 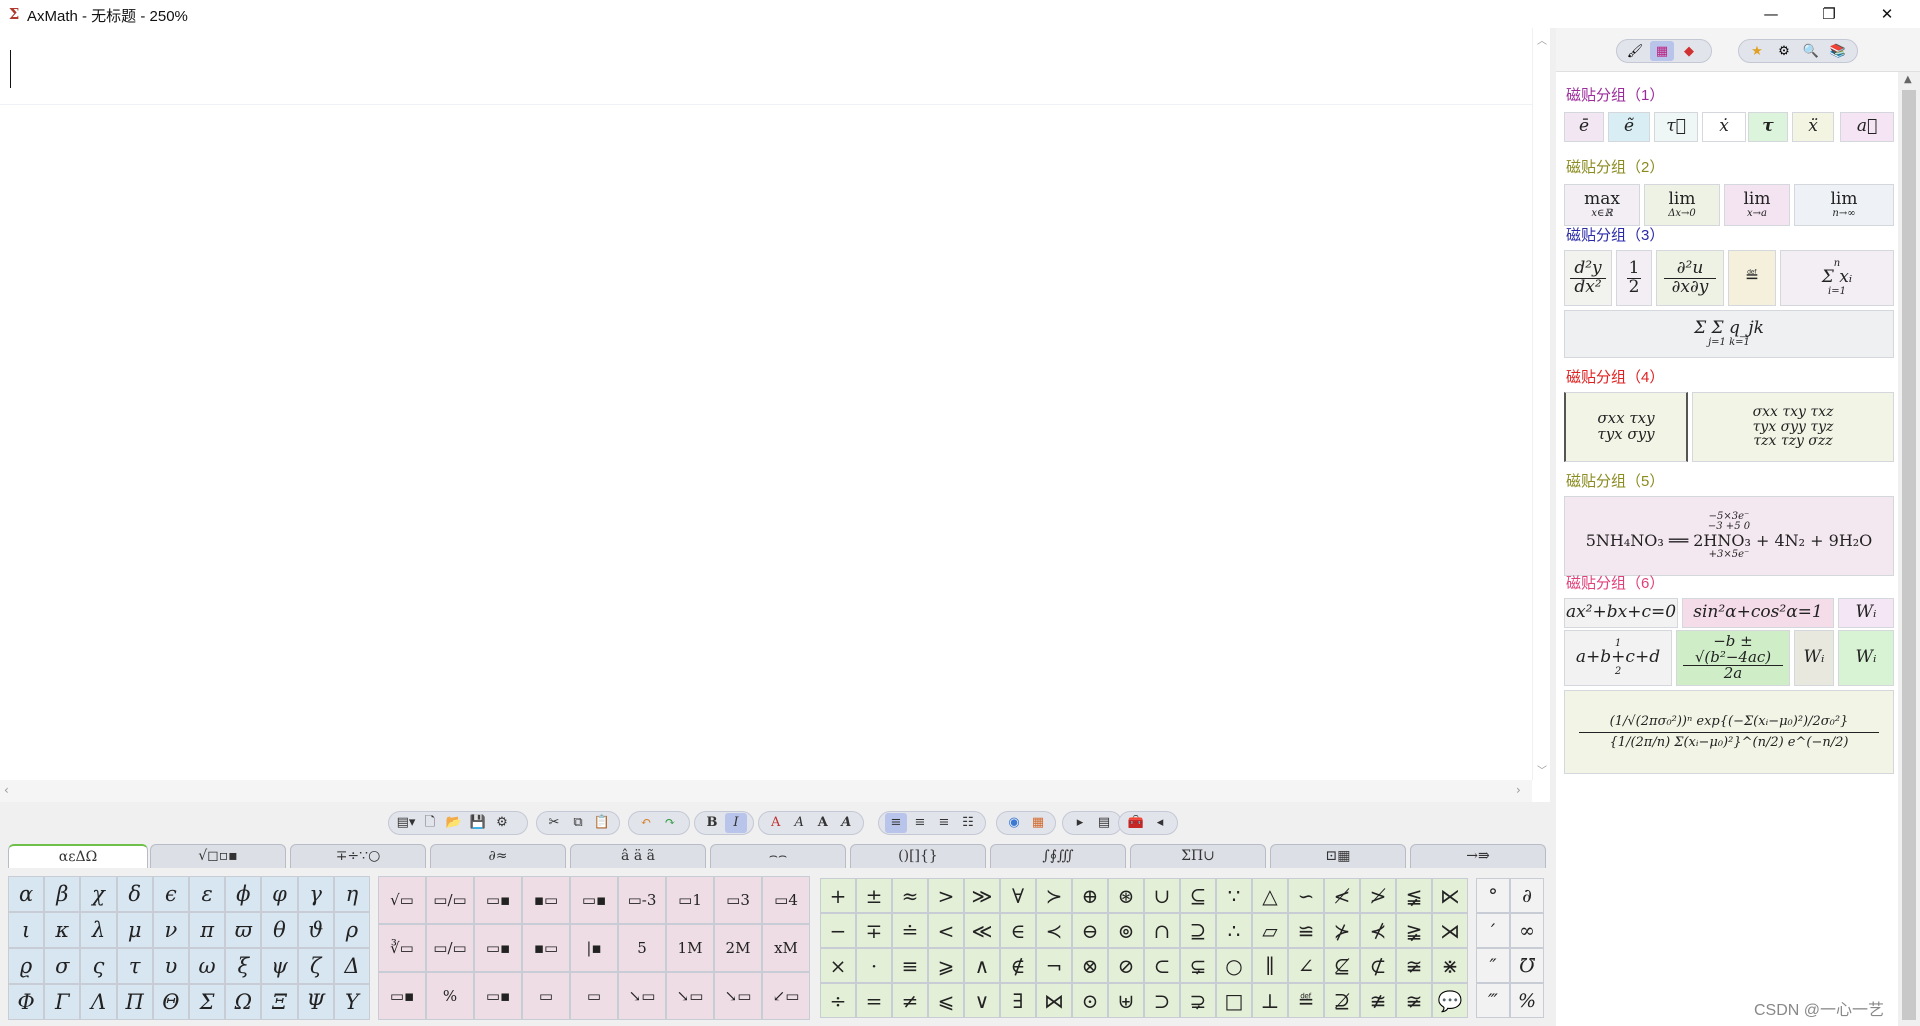 I want to click on undo-icon: ↶, so click(x=646, y=823).